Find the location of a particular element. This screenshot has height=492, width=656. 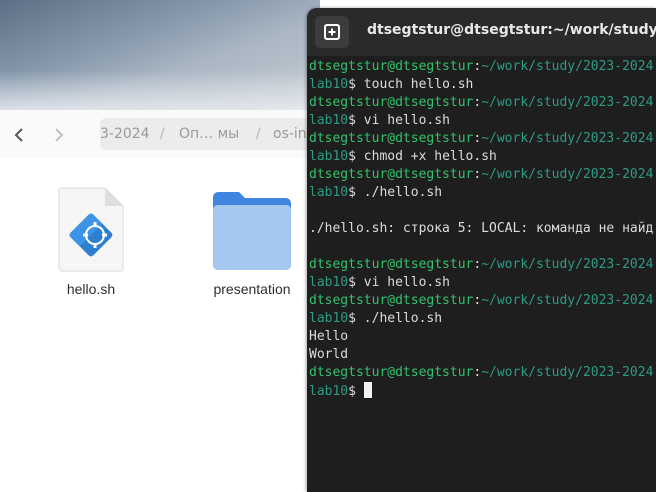

folder-presentation: presentation is located at coordinates (252, 246).